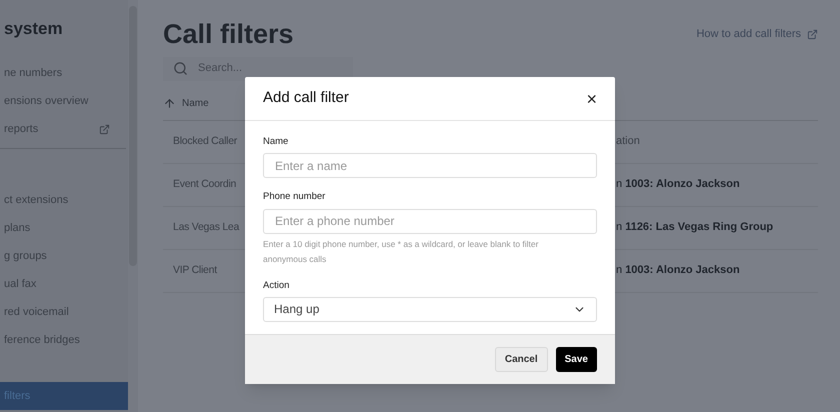  I want to click on search-icon, so click(180, 68).